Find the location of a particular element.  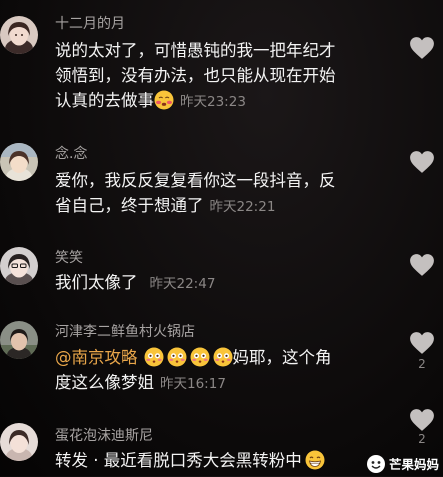

watermark-text: 芒果妈妈 is located at coordinates (413, 464).